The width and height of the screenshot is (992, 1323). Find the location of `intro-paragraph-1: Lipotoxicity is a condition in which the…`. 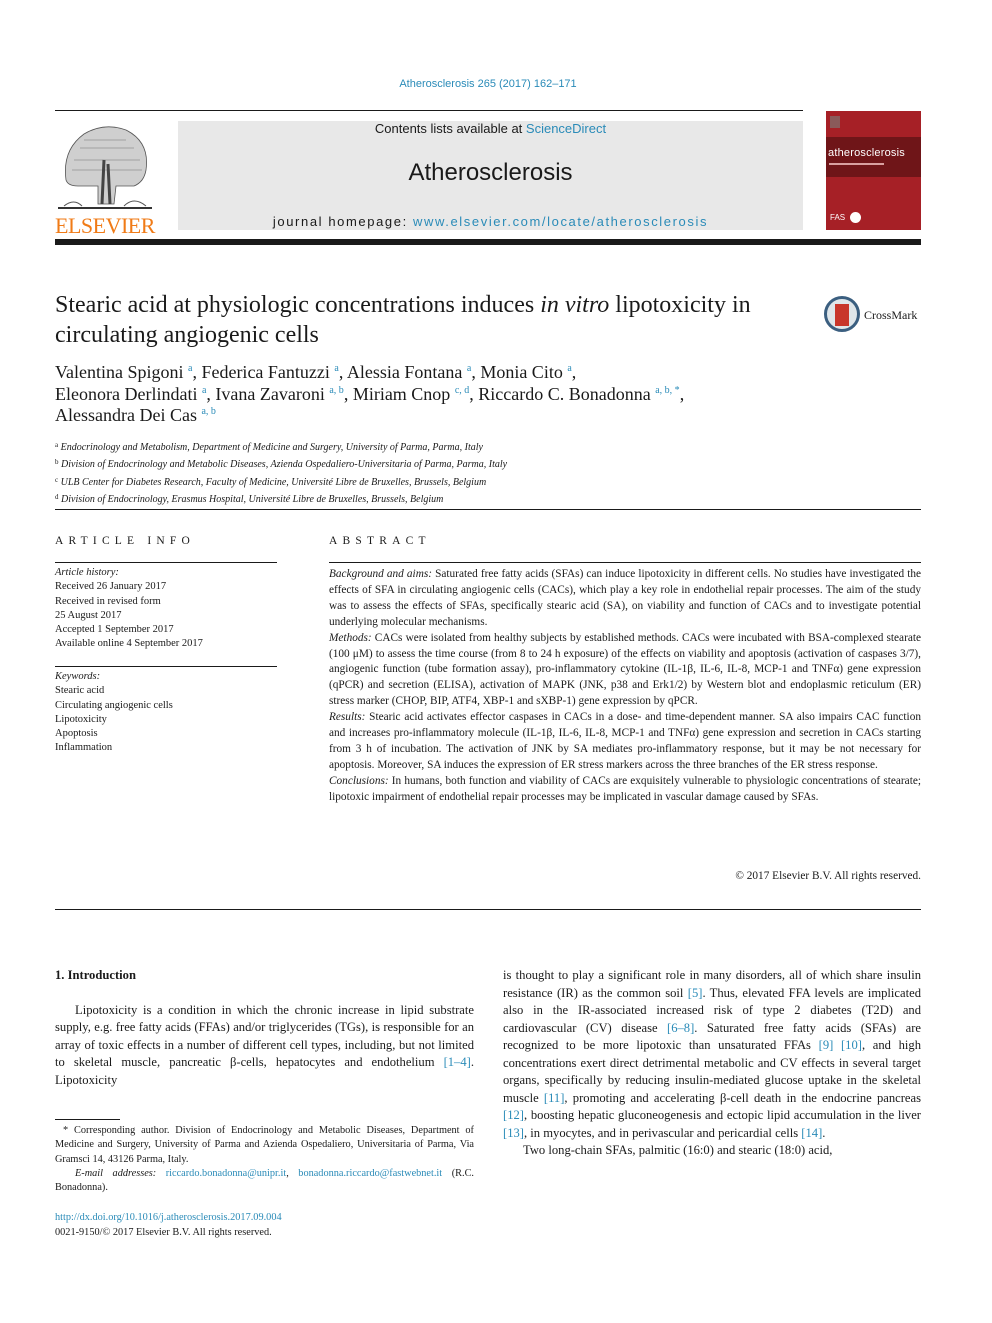

intro-paragraph-1: Lipotoxicity is a condition in which the… is located at coordinates (264, 1044).